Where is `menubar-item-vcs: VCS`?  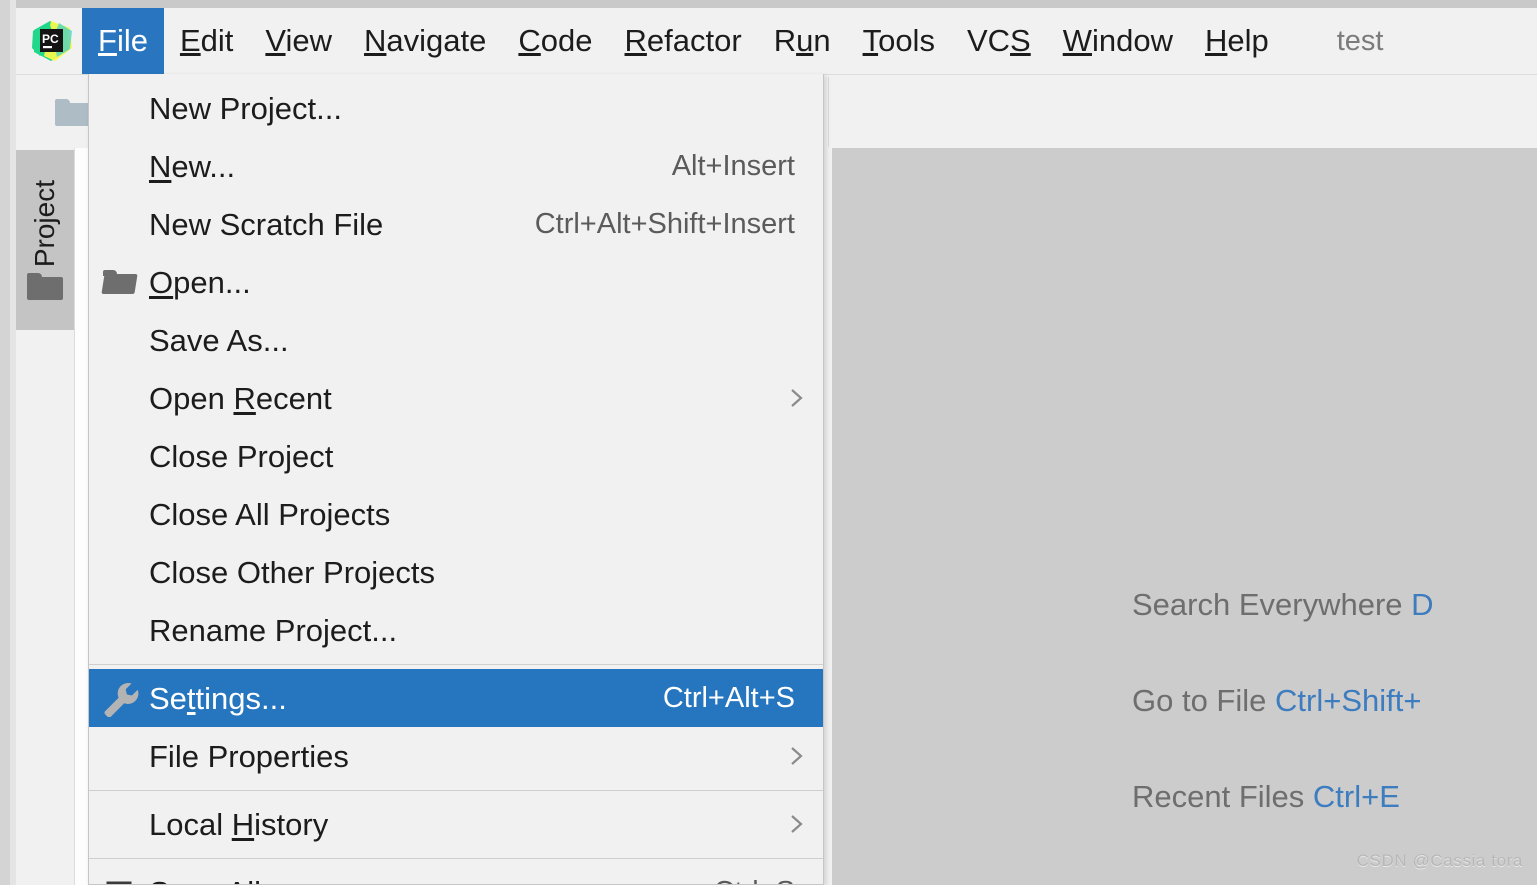 menubar-item-vcs: VCS is located at coordinates (999, 41).